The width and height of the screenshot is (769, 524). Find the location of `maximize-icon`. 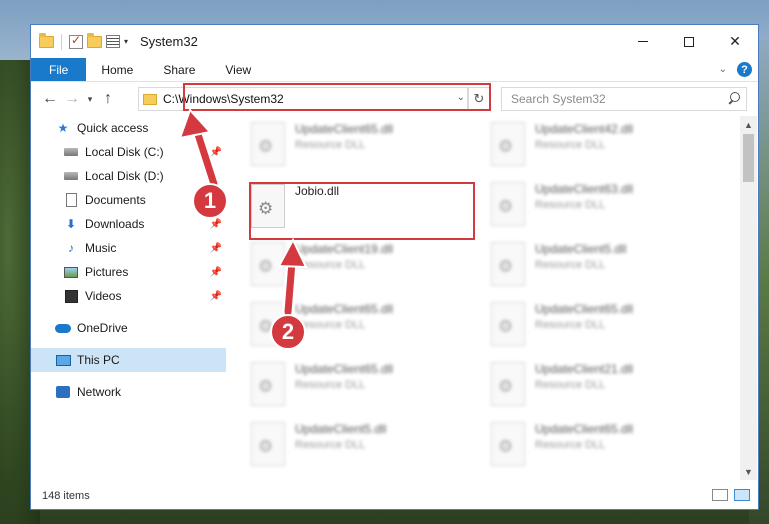

maximize-icon is located at coordinates (689, 41).